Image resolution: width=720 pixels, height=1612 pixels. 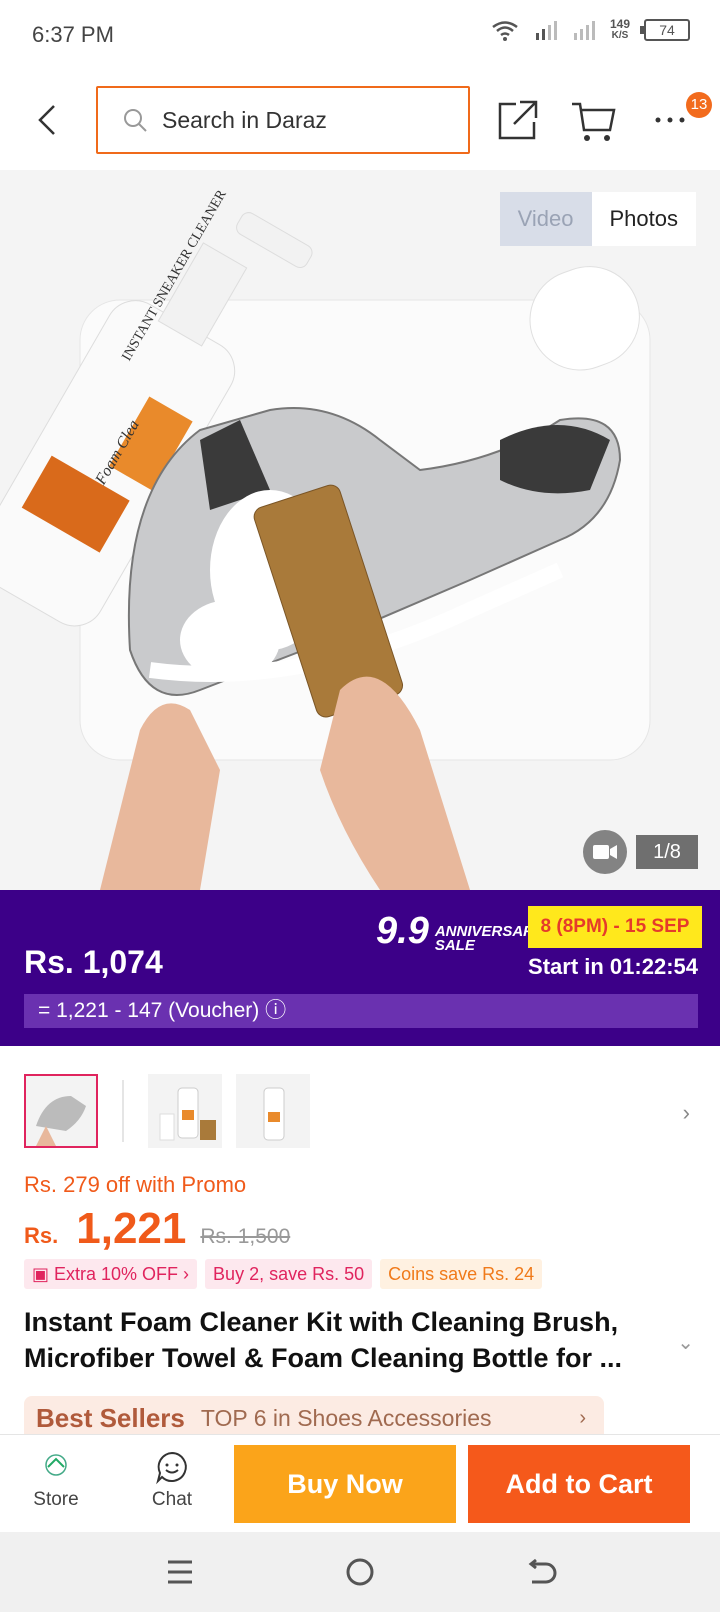 What do you see at coordinates (131, 1228) in the screenshot?
I see `current-price: 1,221` at bounding box center [131, 1228].